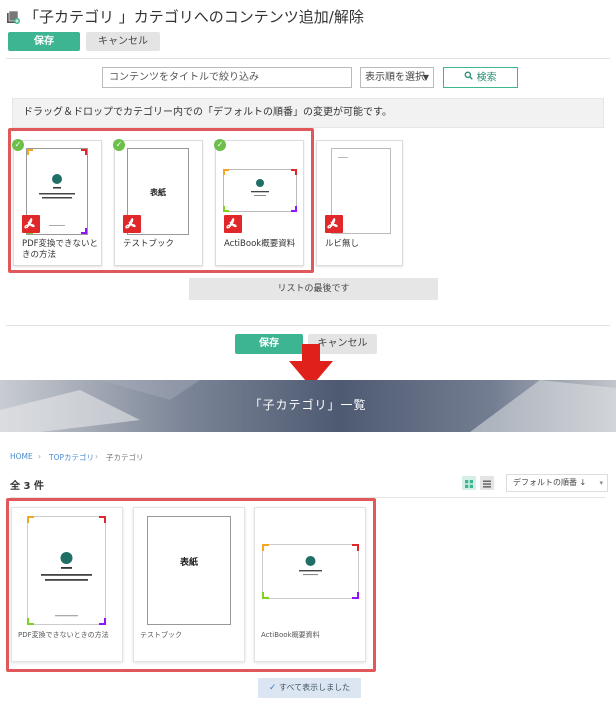  Describe the element at coordinates (550, 482) in the screenshot. I see `order-select-label: デフォルトの順番 ↓` at that location.